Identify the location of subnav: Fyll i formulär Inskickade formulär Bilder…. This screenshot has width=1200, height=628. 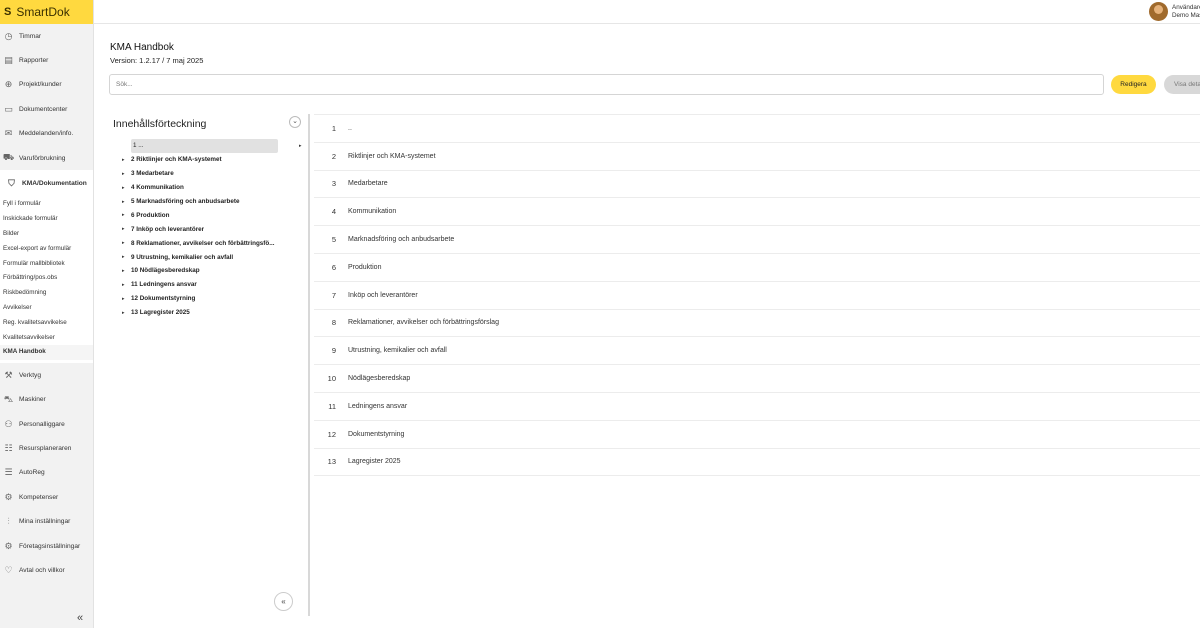
(46, 280).